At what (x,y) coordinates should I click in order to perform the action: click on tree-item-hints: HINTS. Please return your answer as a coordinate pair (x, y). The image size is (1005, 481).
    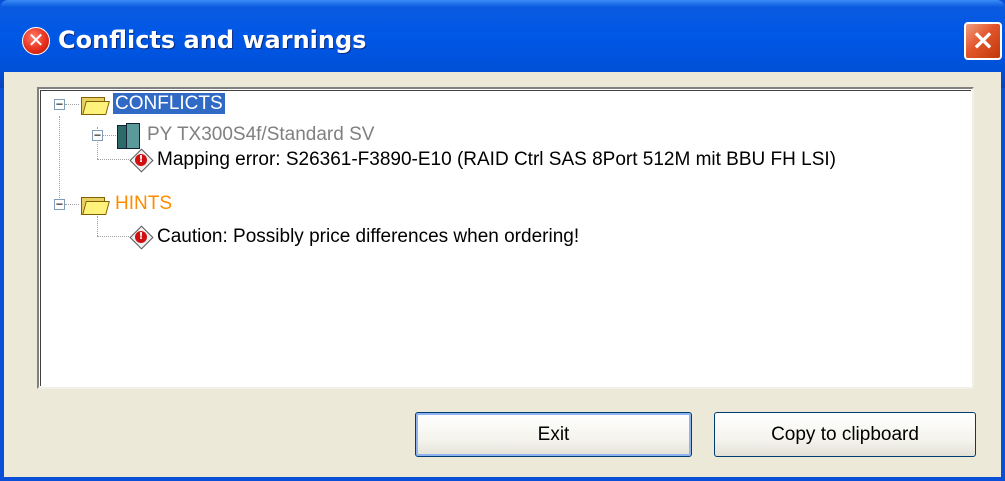
    Looking at the image, I should click on (143, 204).